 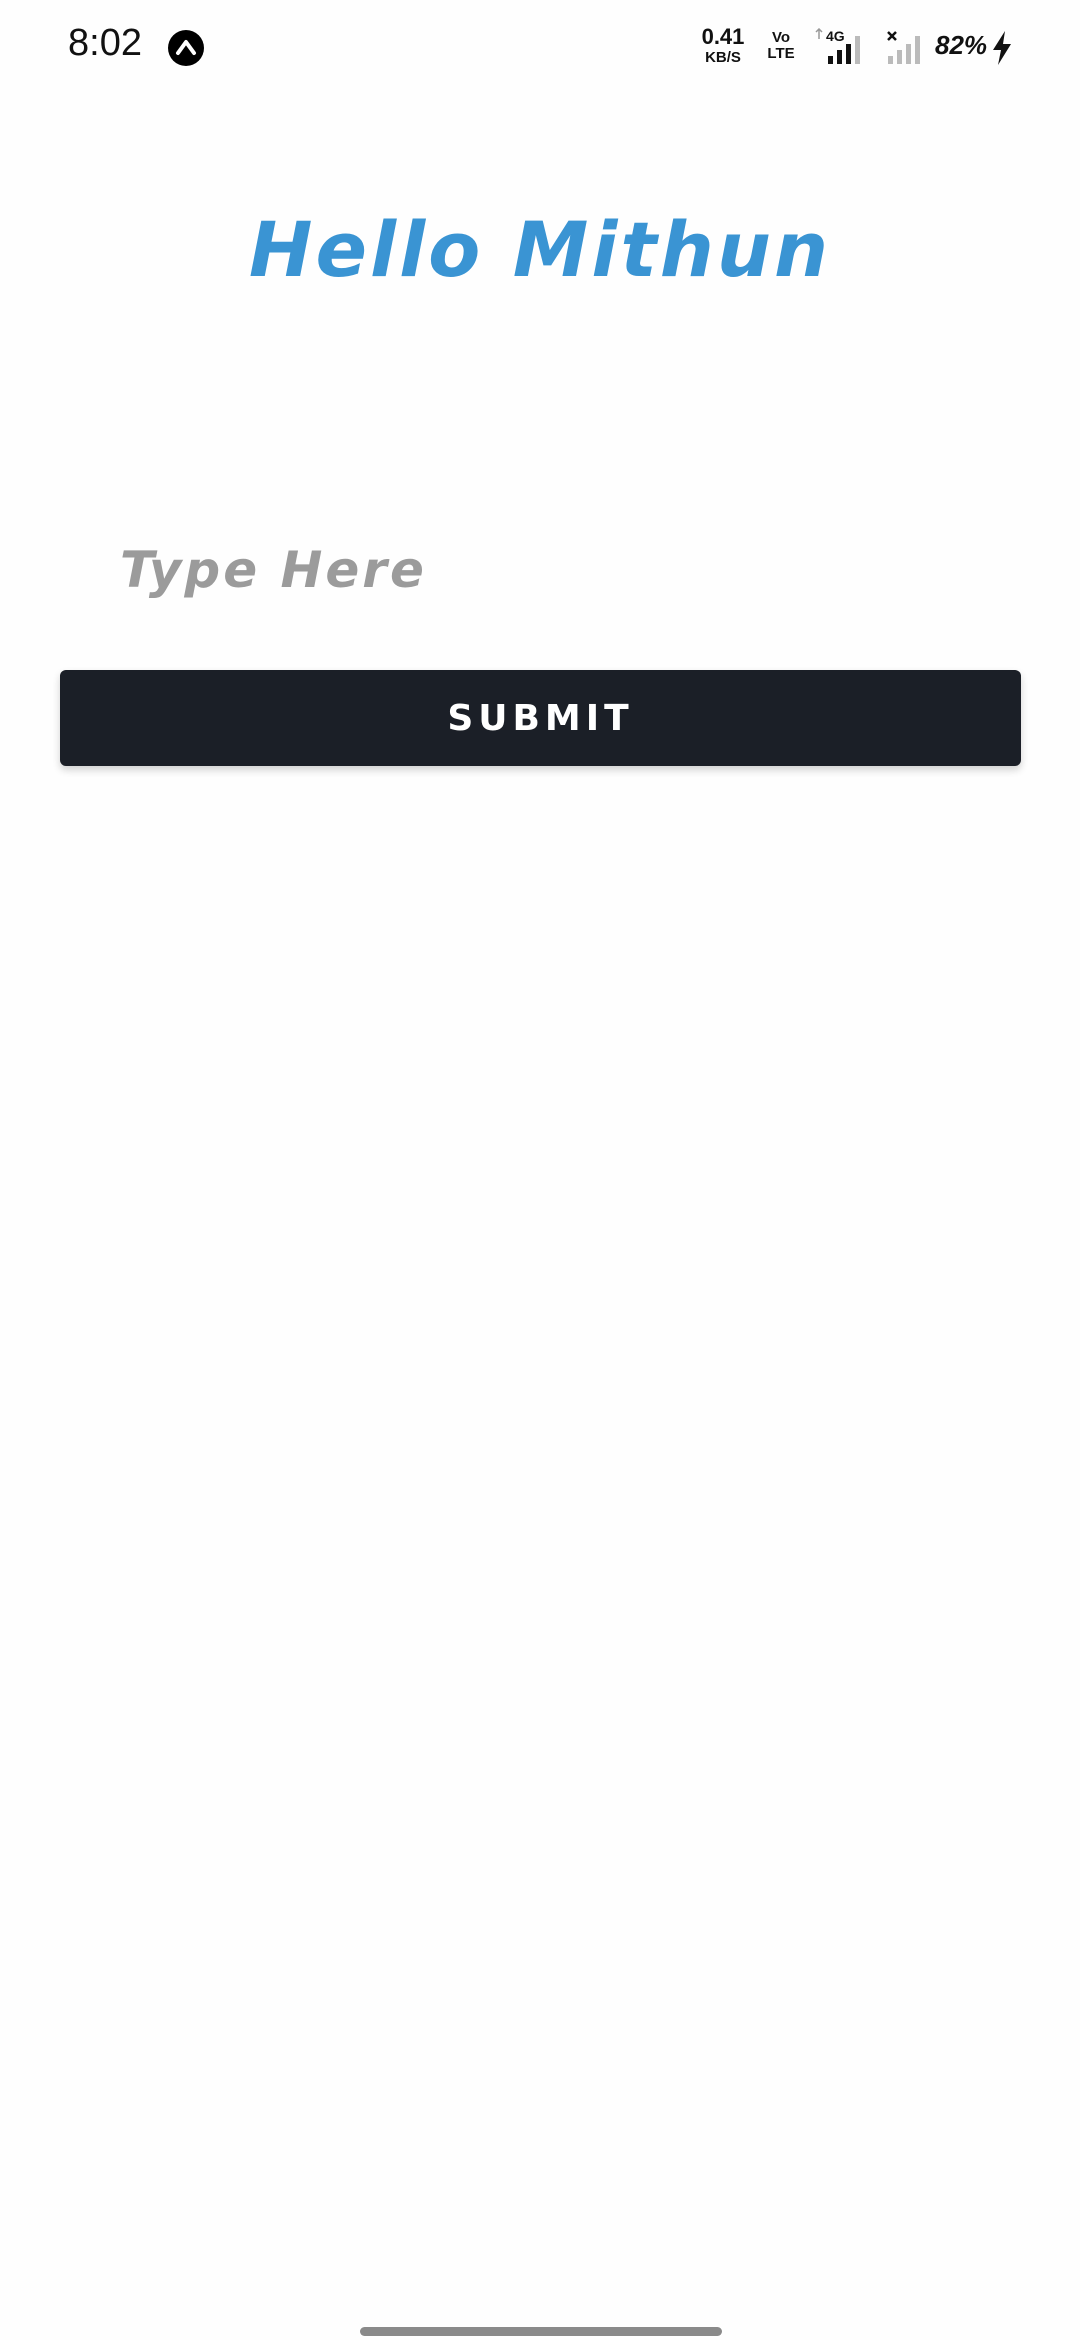 What do you see at coordinates (540, 249) in the screenshot?
I see `greeting-title: Hello Mithun` at bounding box center [540, 249].